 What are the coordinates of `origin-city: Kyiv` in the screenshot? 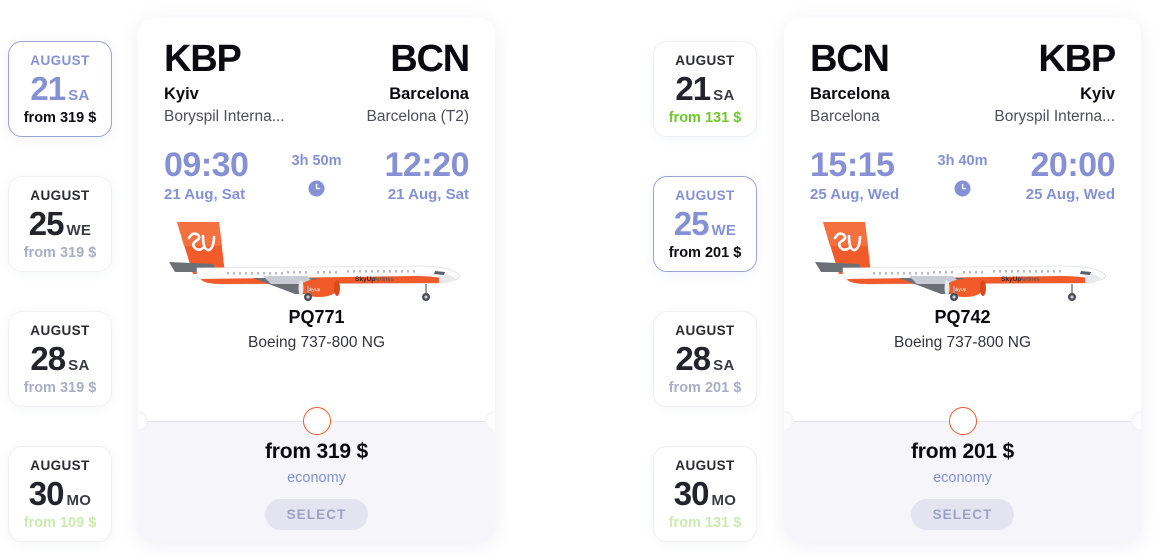 It's located at (181, 94).